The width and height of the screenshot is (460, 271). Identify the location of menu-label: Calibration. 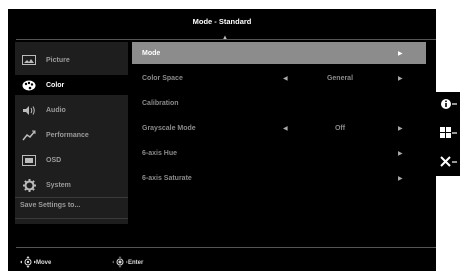
(160, 103).